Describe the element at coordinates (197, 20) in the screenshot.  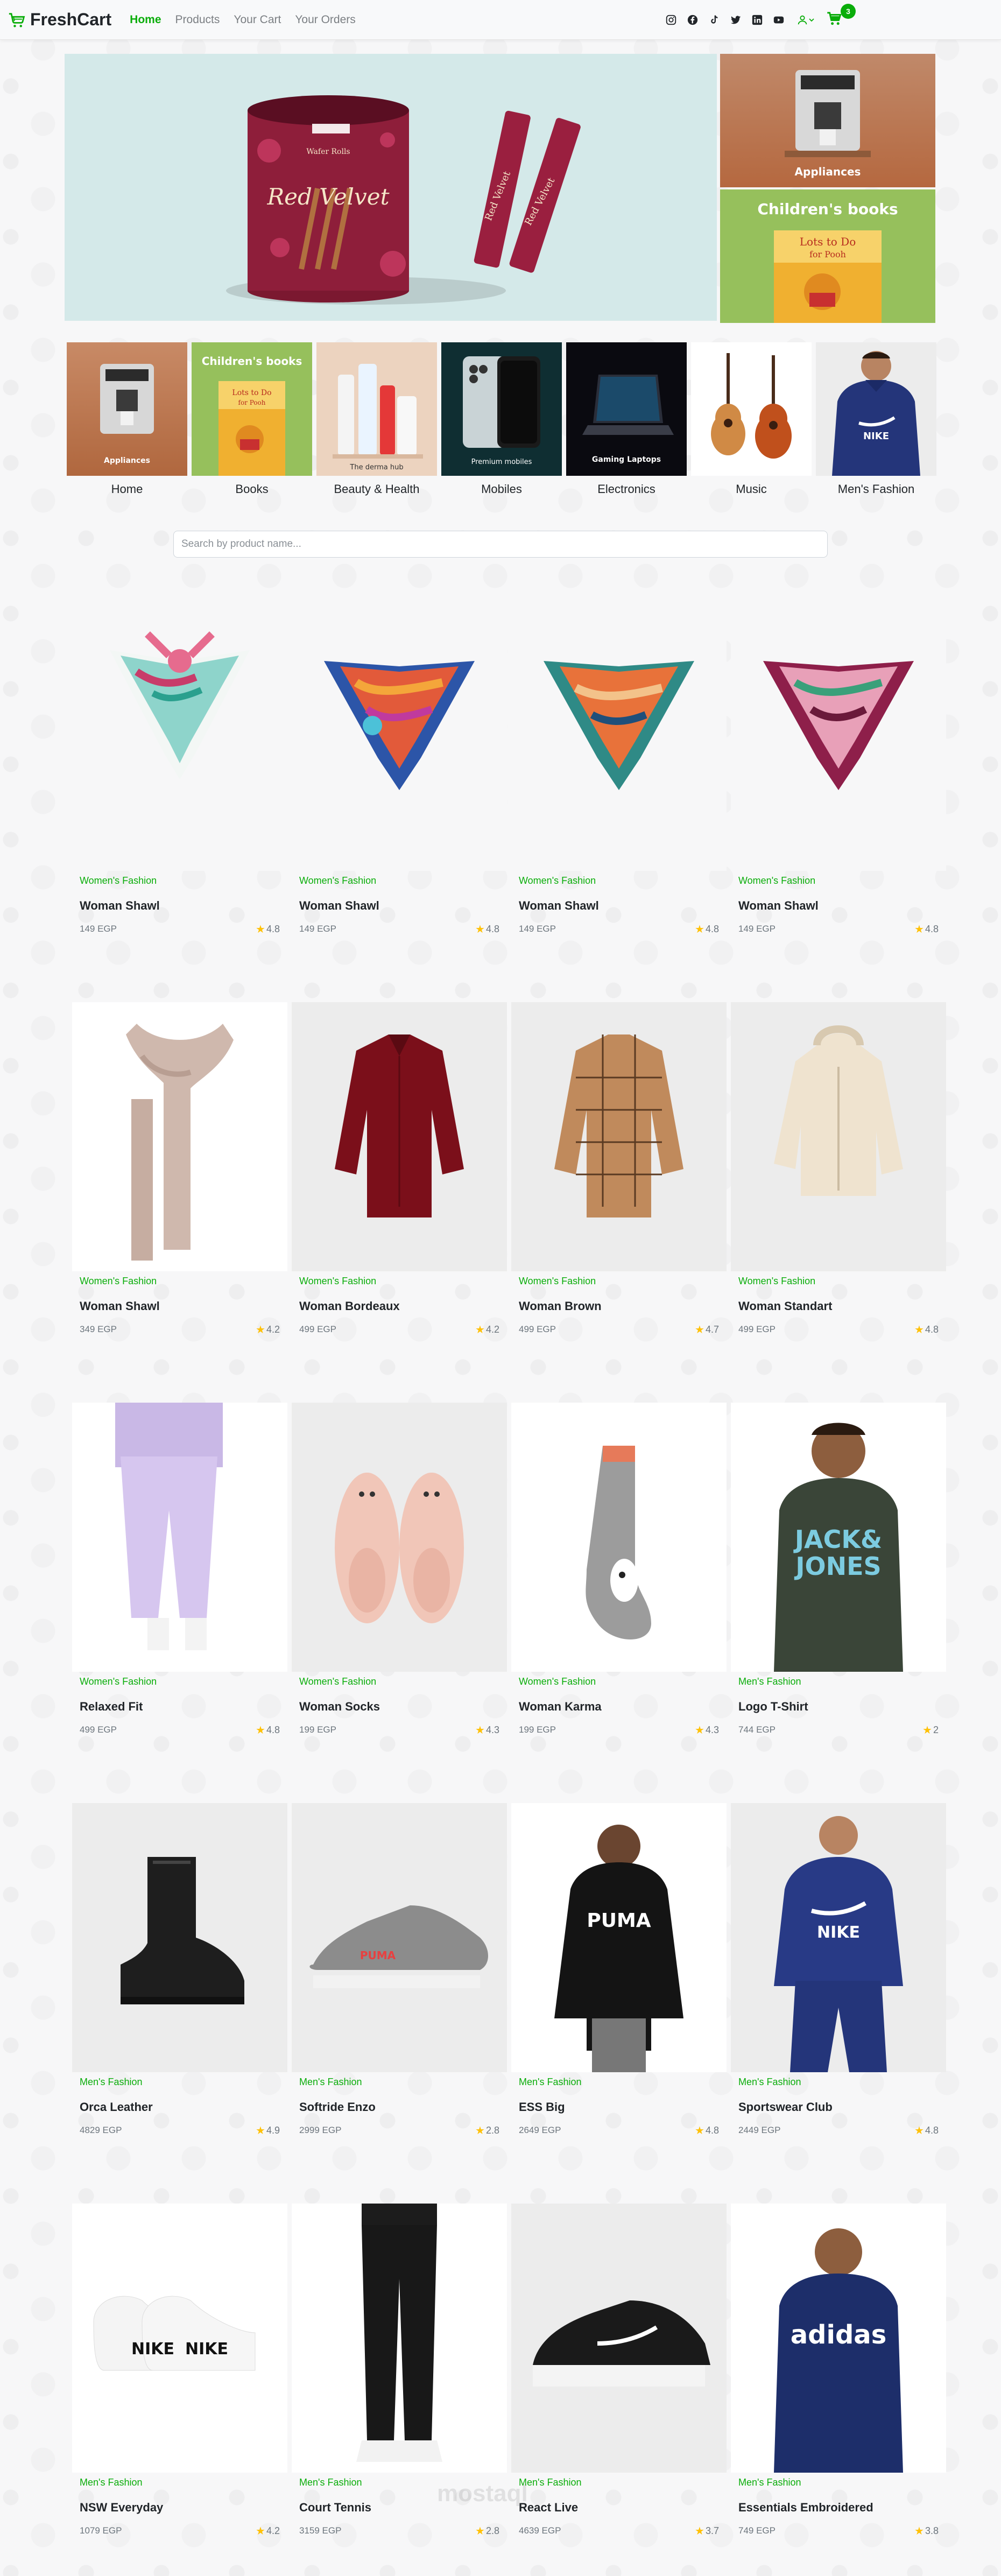
I see `nav-link-products: Products` at that location.